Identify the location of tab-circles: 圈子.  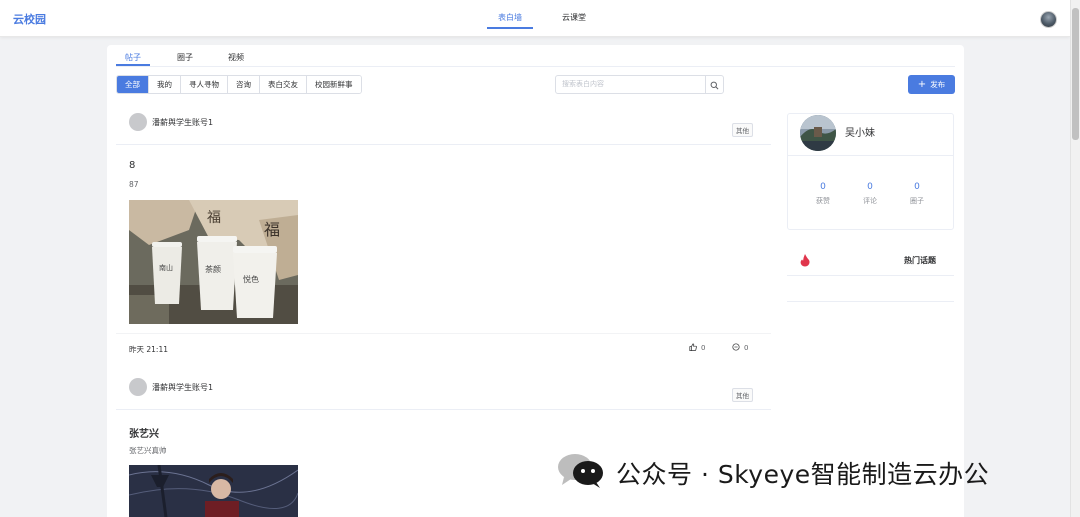
(185, 57).